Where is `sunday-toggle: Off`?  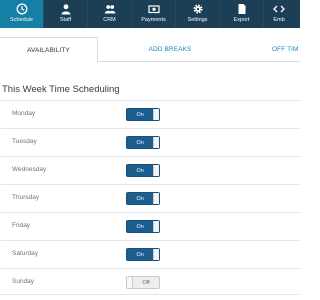
sunday-toggle: Off is located at coordinates (143, 282).